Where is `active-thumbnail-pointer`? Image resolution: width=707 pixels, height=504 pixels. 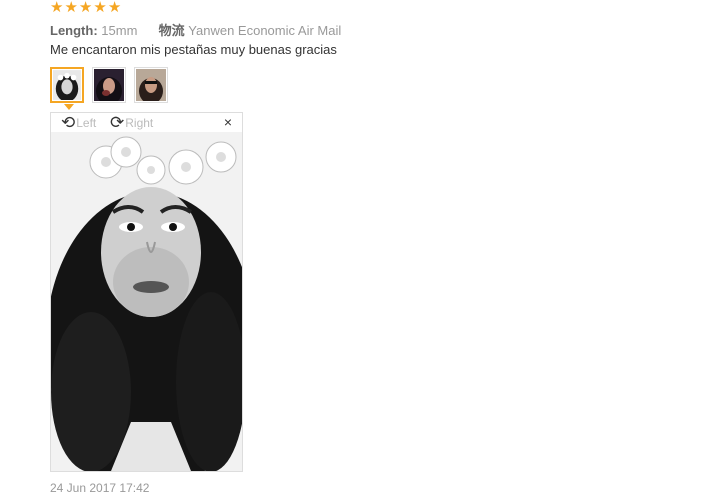
active-thumbnail-pointer is located at coordinates (69, 107).